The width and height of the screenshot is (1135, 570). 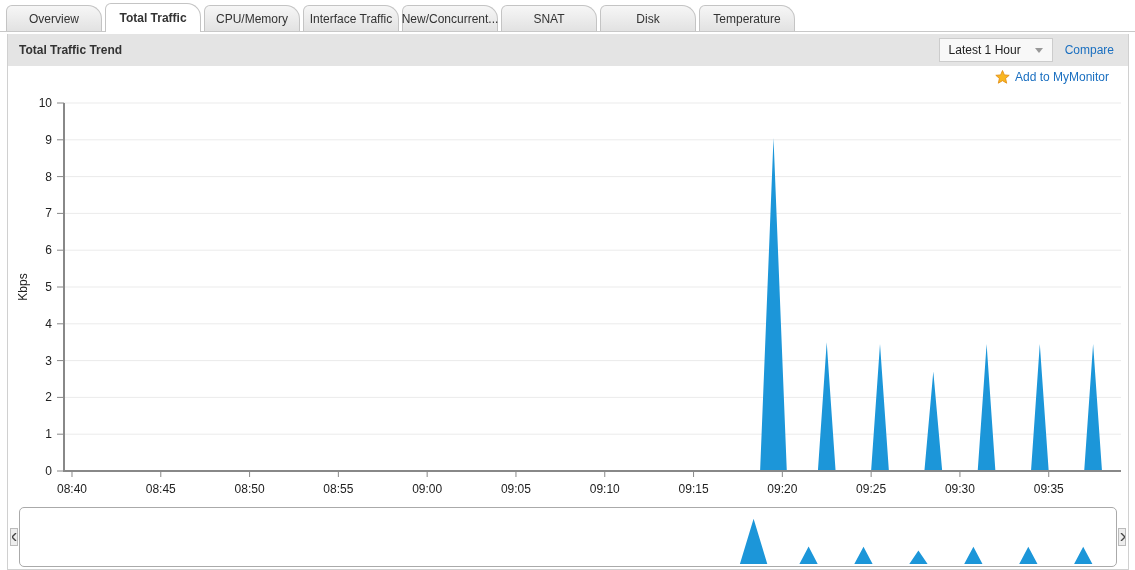 What do you see at coordinates (871, 489) in the screenshot?
I see `x-tick-label: 09:25` at bounding box center [871, 489].